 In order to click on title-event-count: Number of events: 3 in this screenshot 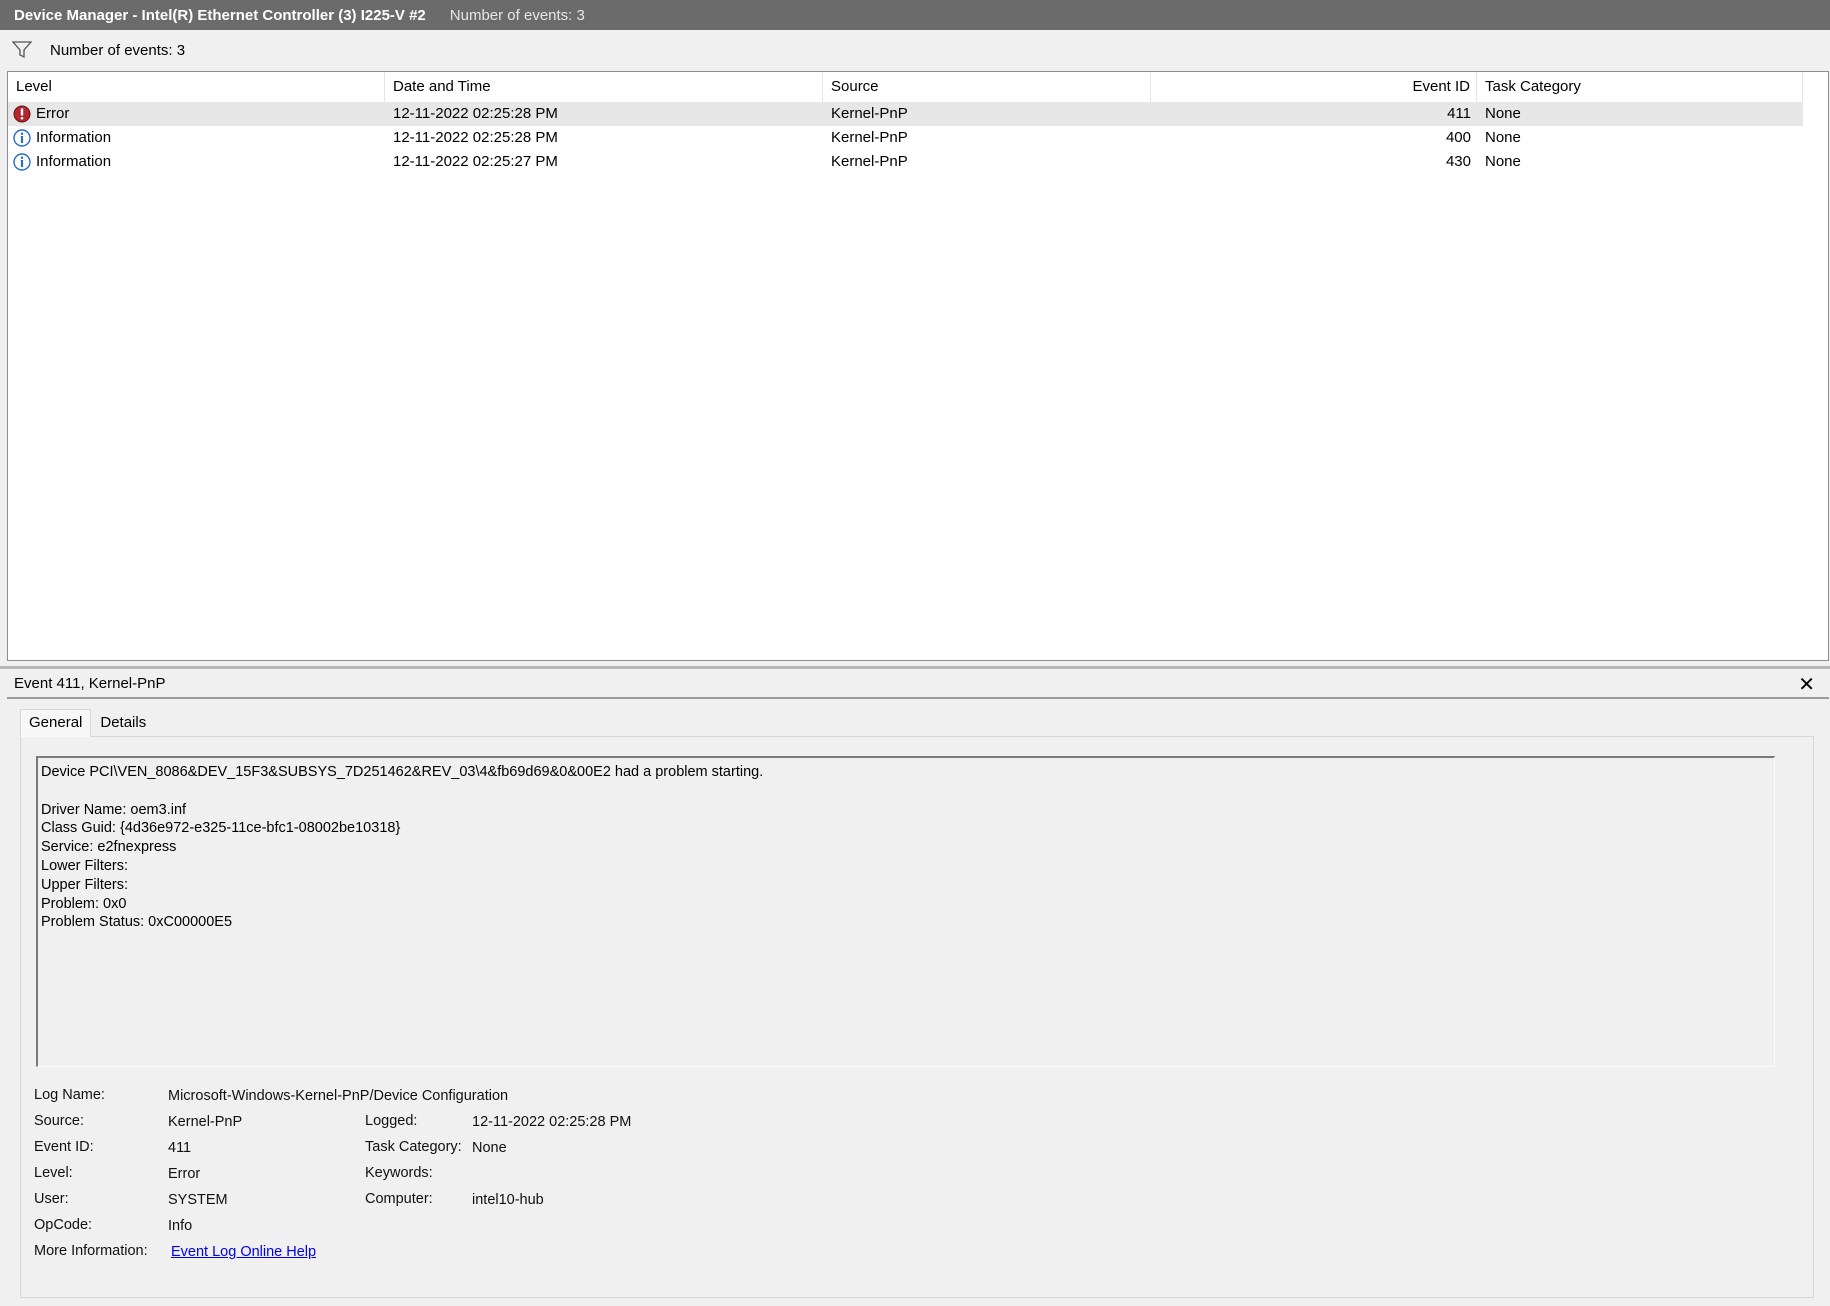, I will do `click(517, 15)`.